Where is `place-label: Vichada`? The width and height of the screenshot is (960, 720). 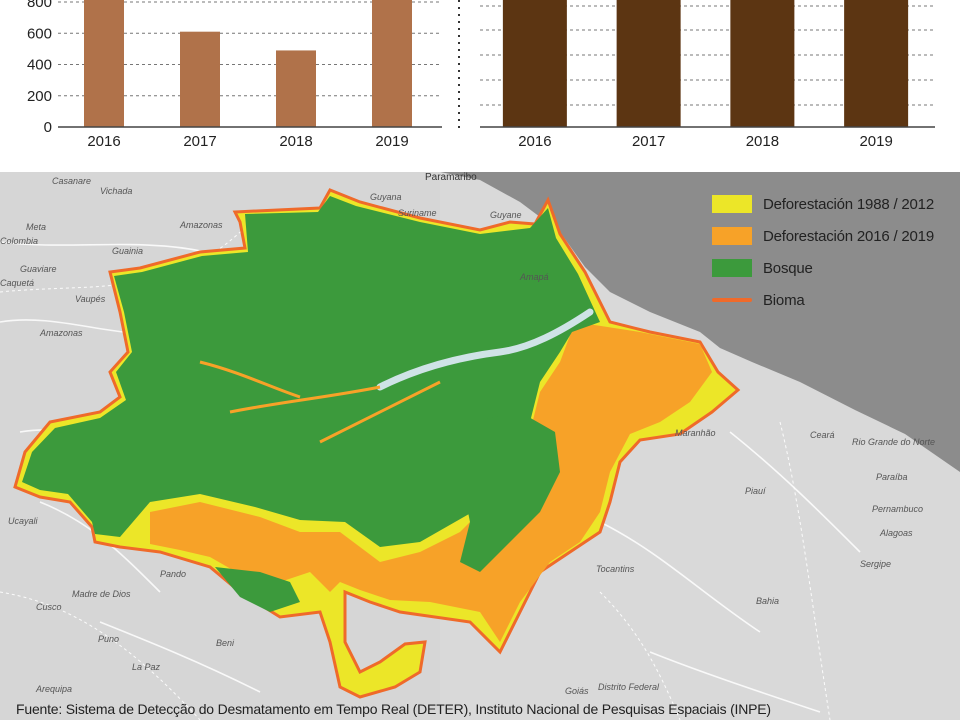
place-label: Vichada is located at coordinates (116, 191).